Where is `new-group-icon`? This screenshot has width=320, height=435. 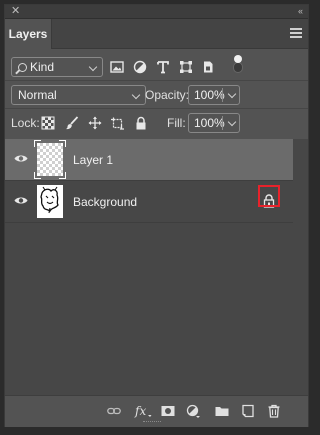 new-group-icon is located at coordinates (222, 411).